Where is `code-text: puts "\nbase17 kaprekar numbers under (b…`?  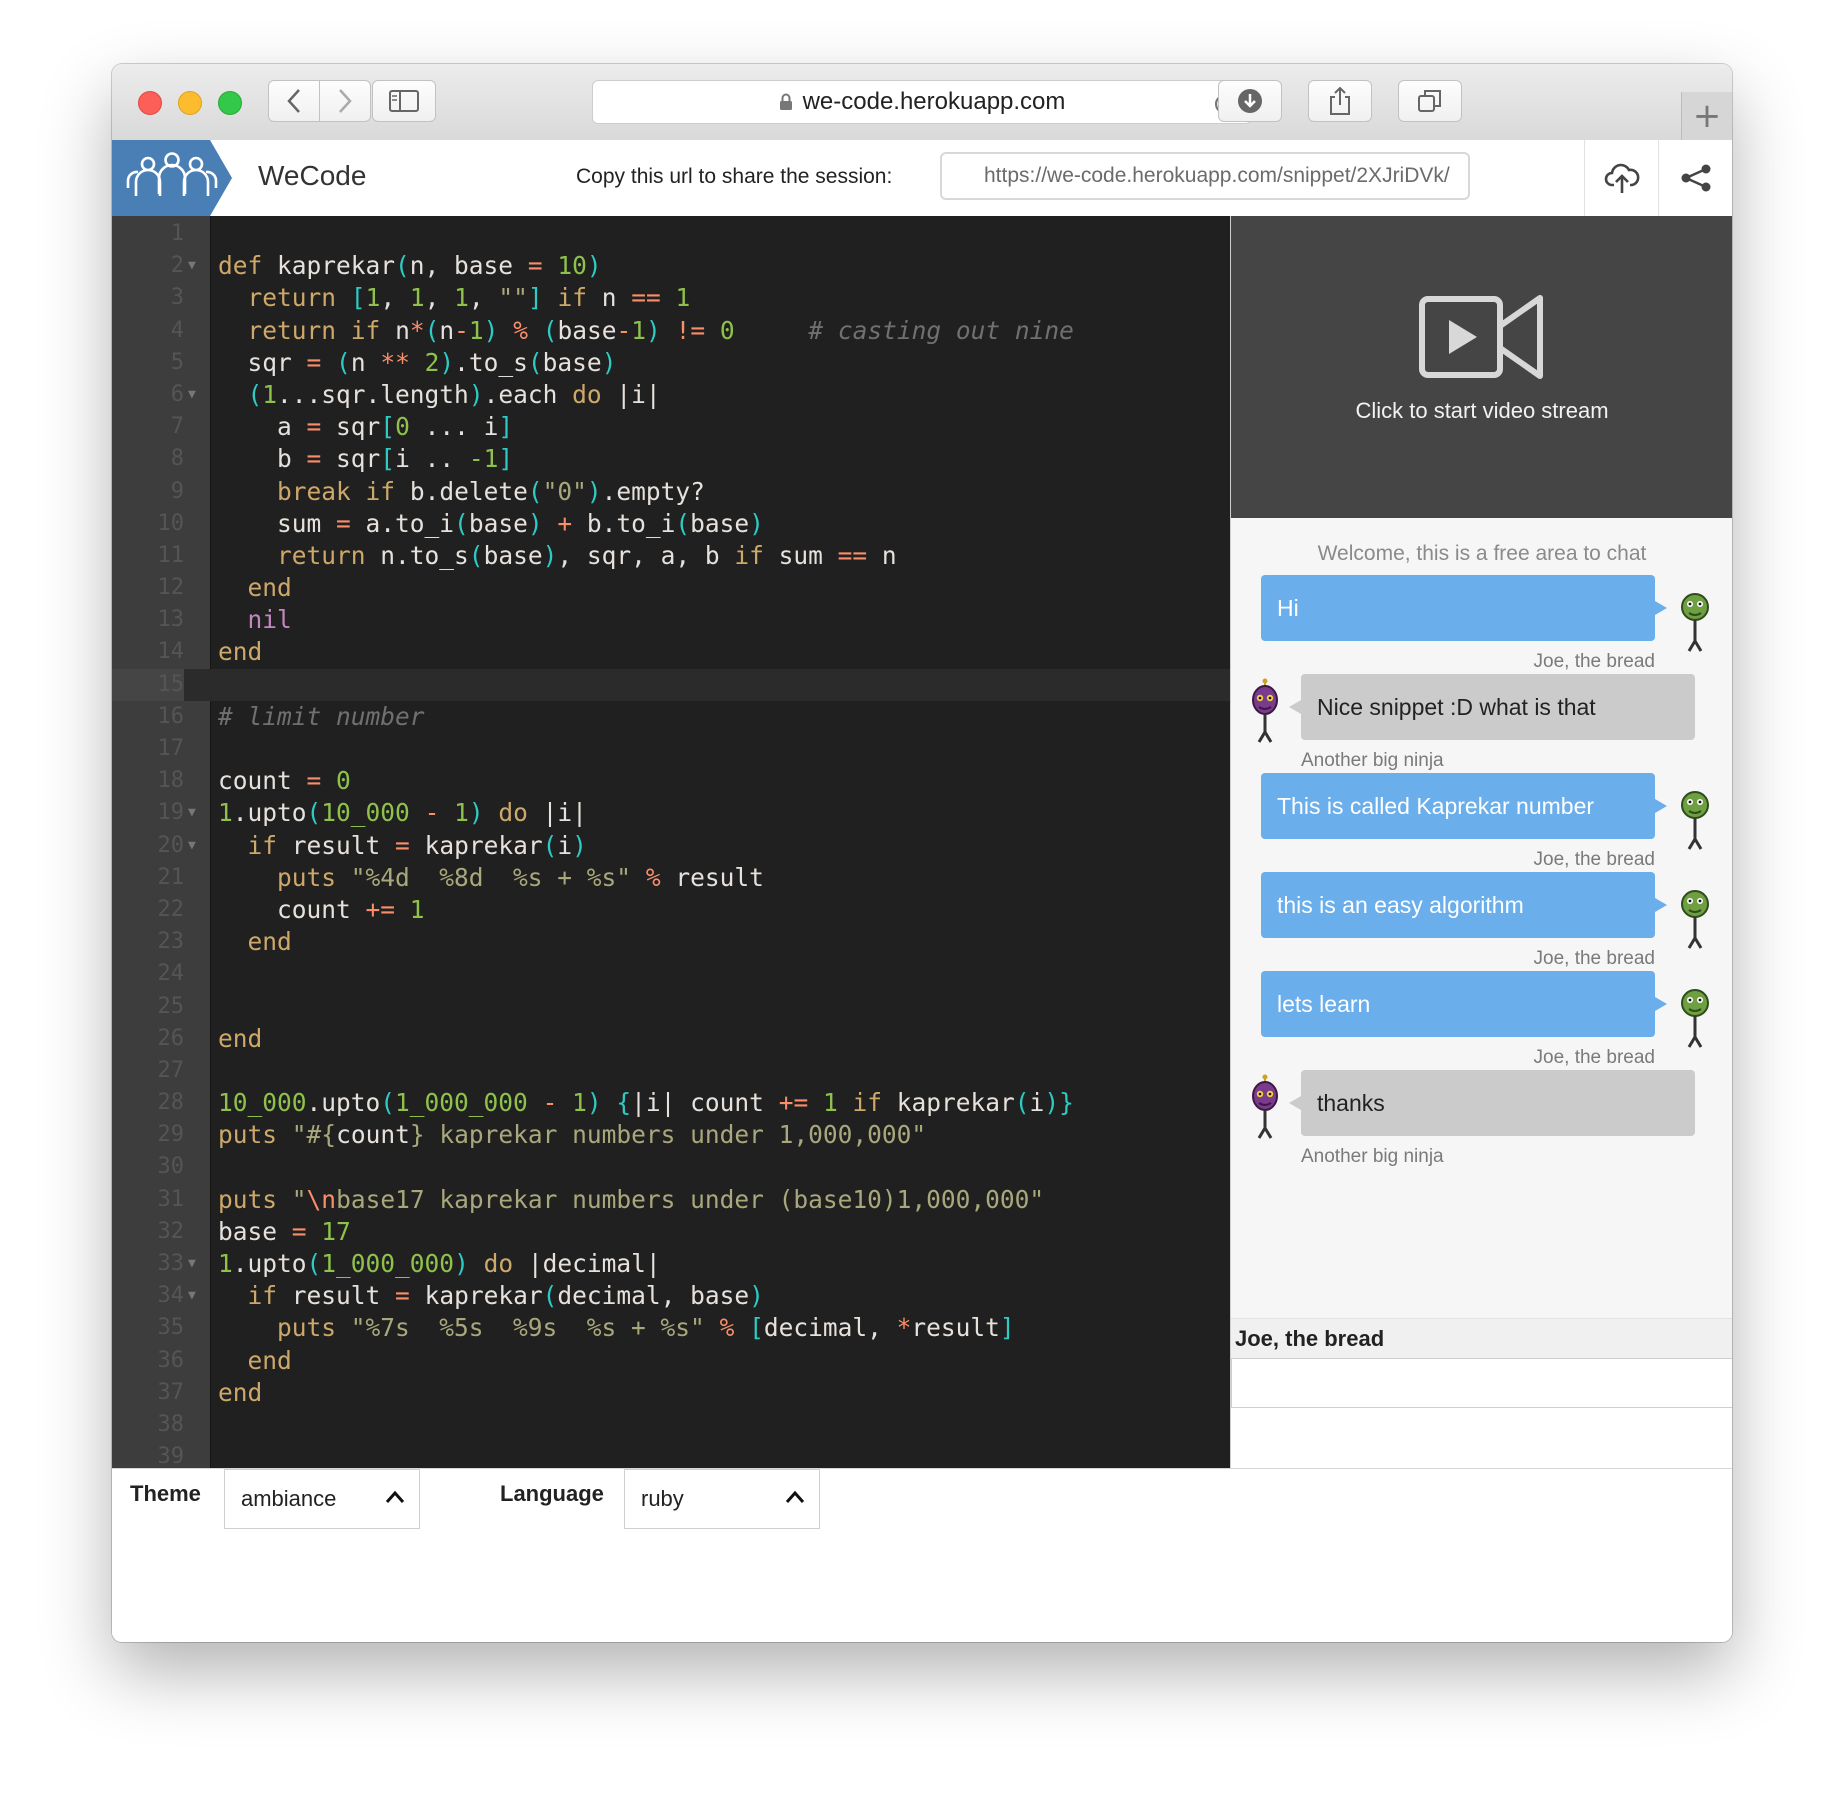
code-text: puts "\nbase17 kaprekar numbers under (b… is located at coordinates (631, 1199).